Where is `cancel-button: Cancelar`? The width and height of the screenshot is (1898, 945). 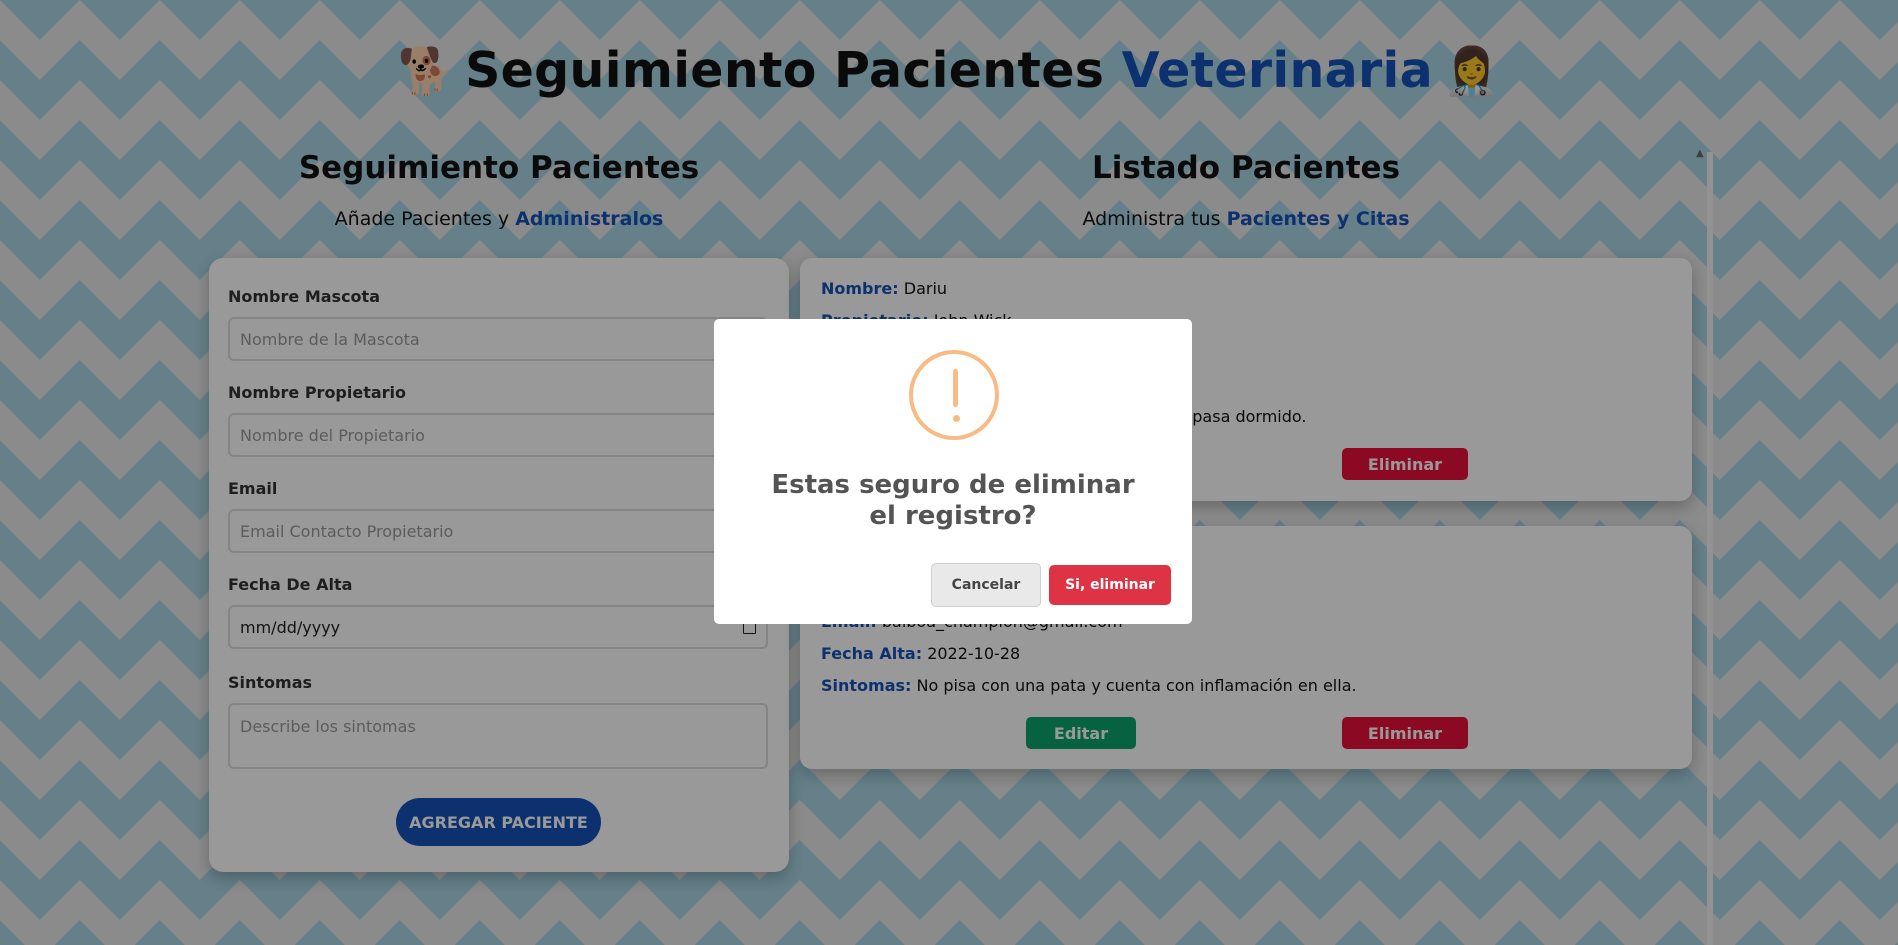 cancel-button: Cancelar is located at coordinates (986, 585).